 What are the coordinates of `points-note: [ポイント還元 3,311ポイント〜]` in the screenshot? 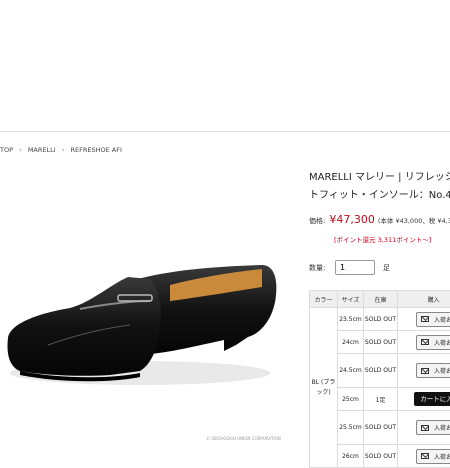 It's located at (382, 239).